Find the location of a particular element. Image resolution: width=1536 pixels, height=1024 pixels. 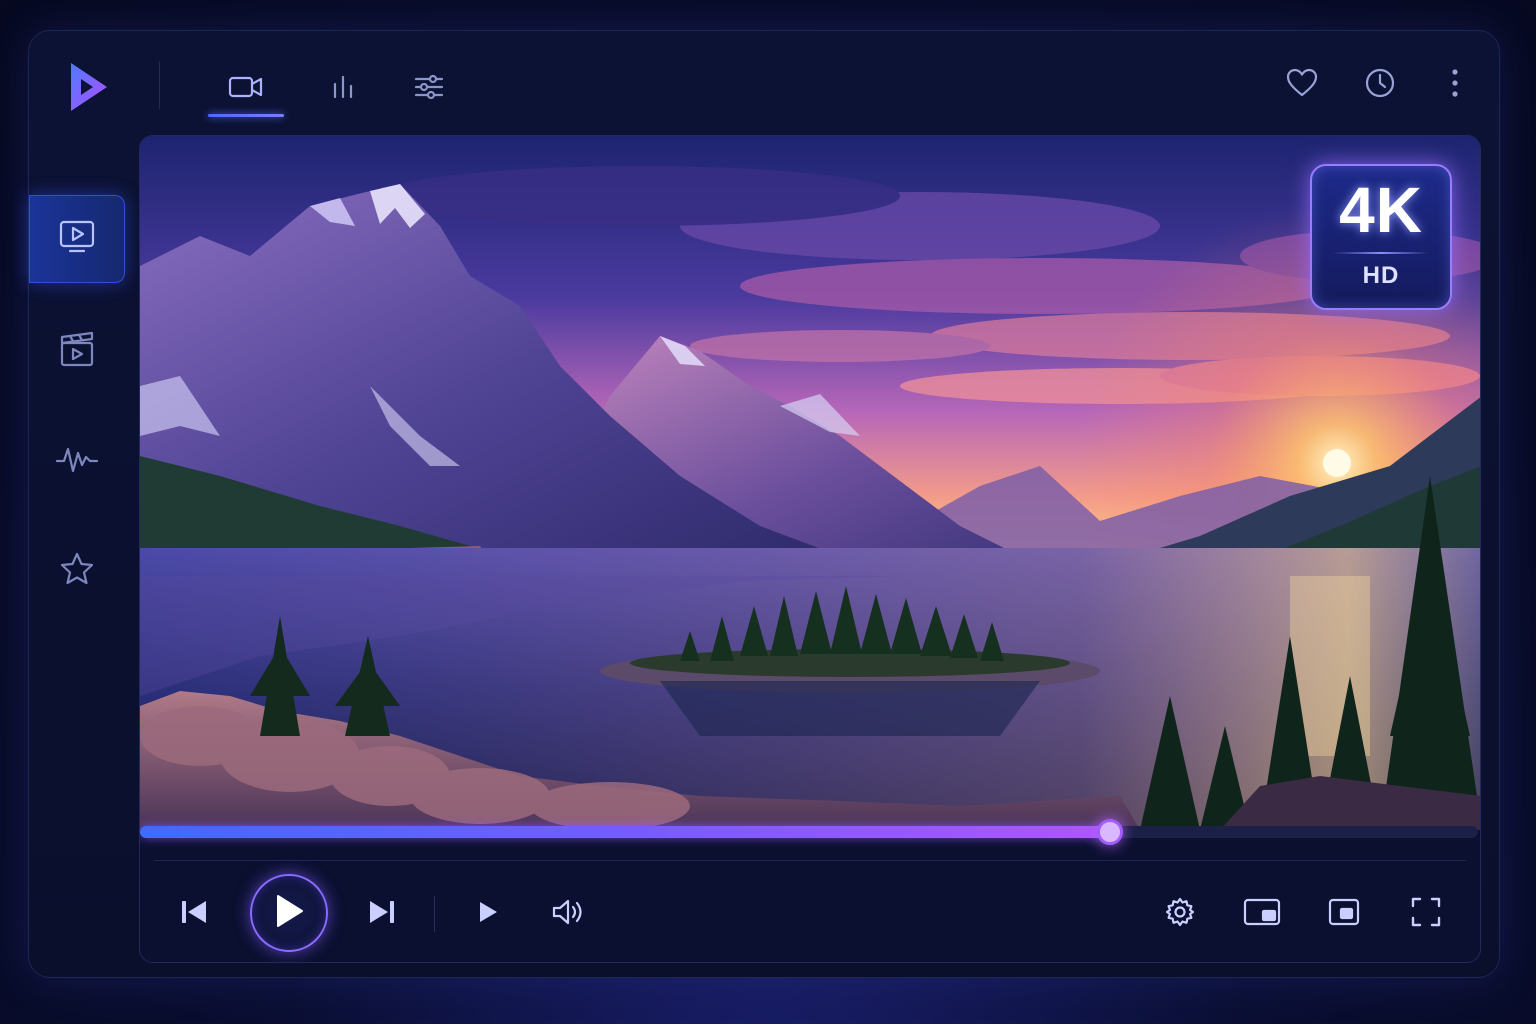

play-triangle-logo is located at coordinates (89, 87).